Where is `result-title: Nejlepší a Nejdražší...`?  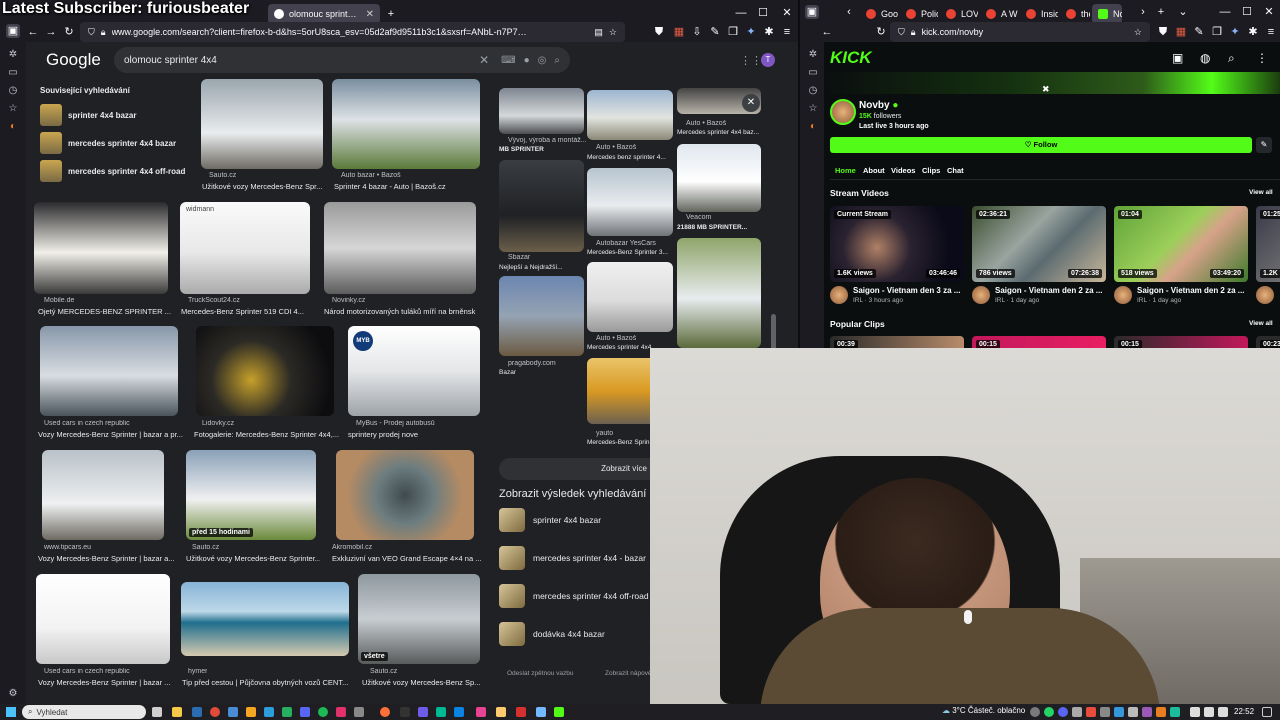
result-title: Nejlepší a Nejdražší... is located at coordinates (541, 267).